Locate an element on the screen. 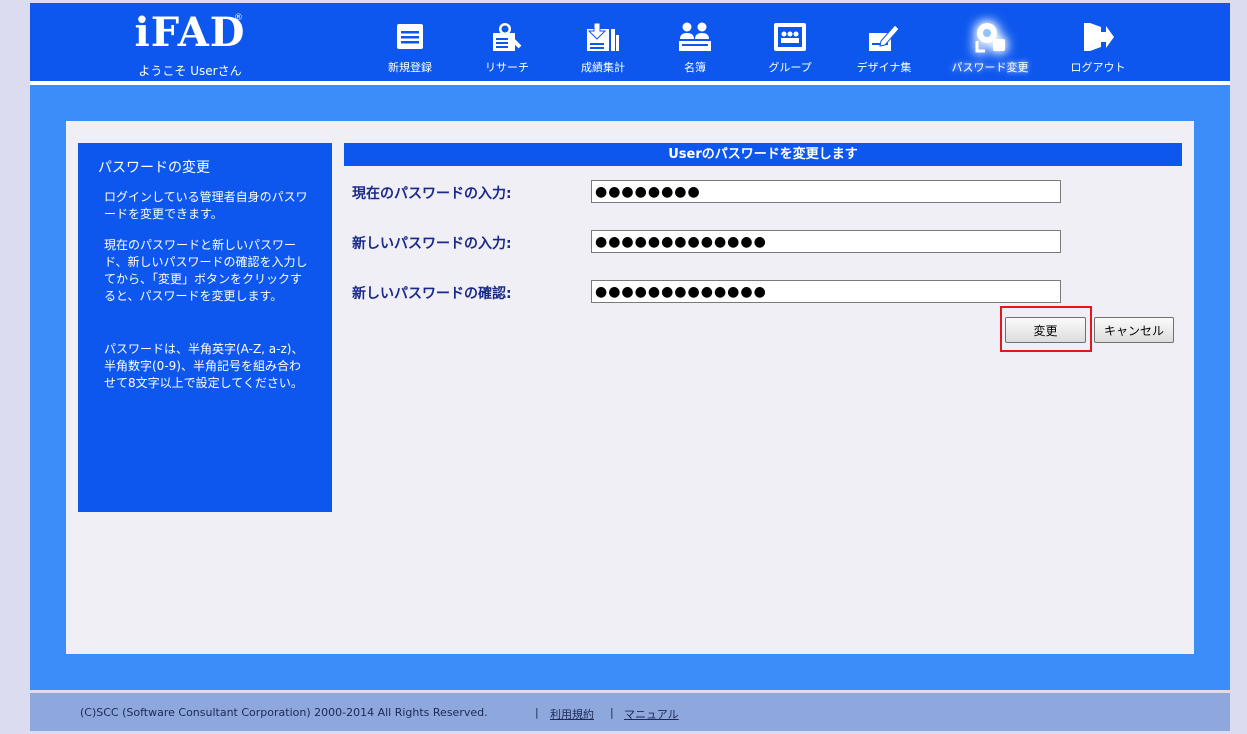 Image resolution: width=1247 pixels, height=734 pixels. nav-designer: デザイナ集 is located at coordinates (884, 42).